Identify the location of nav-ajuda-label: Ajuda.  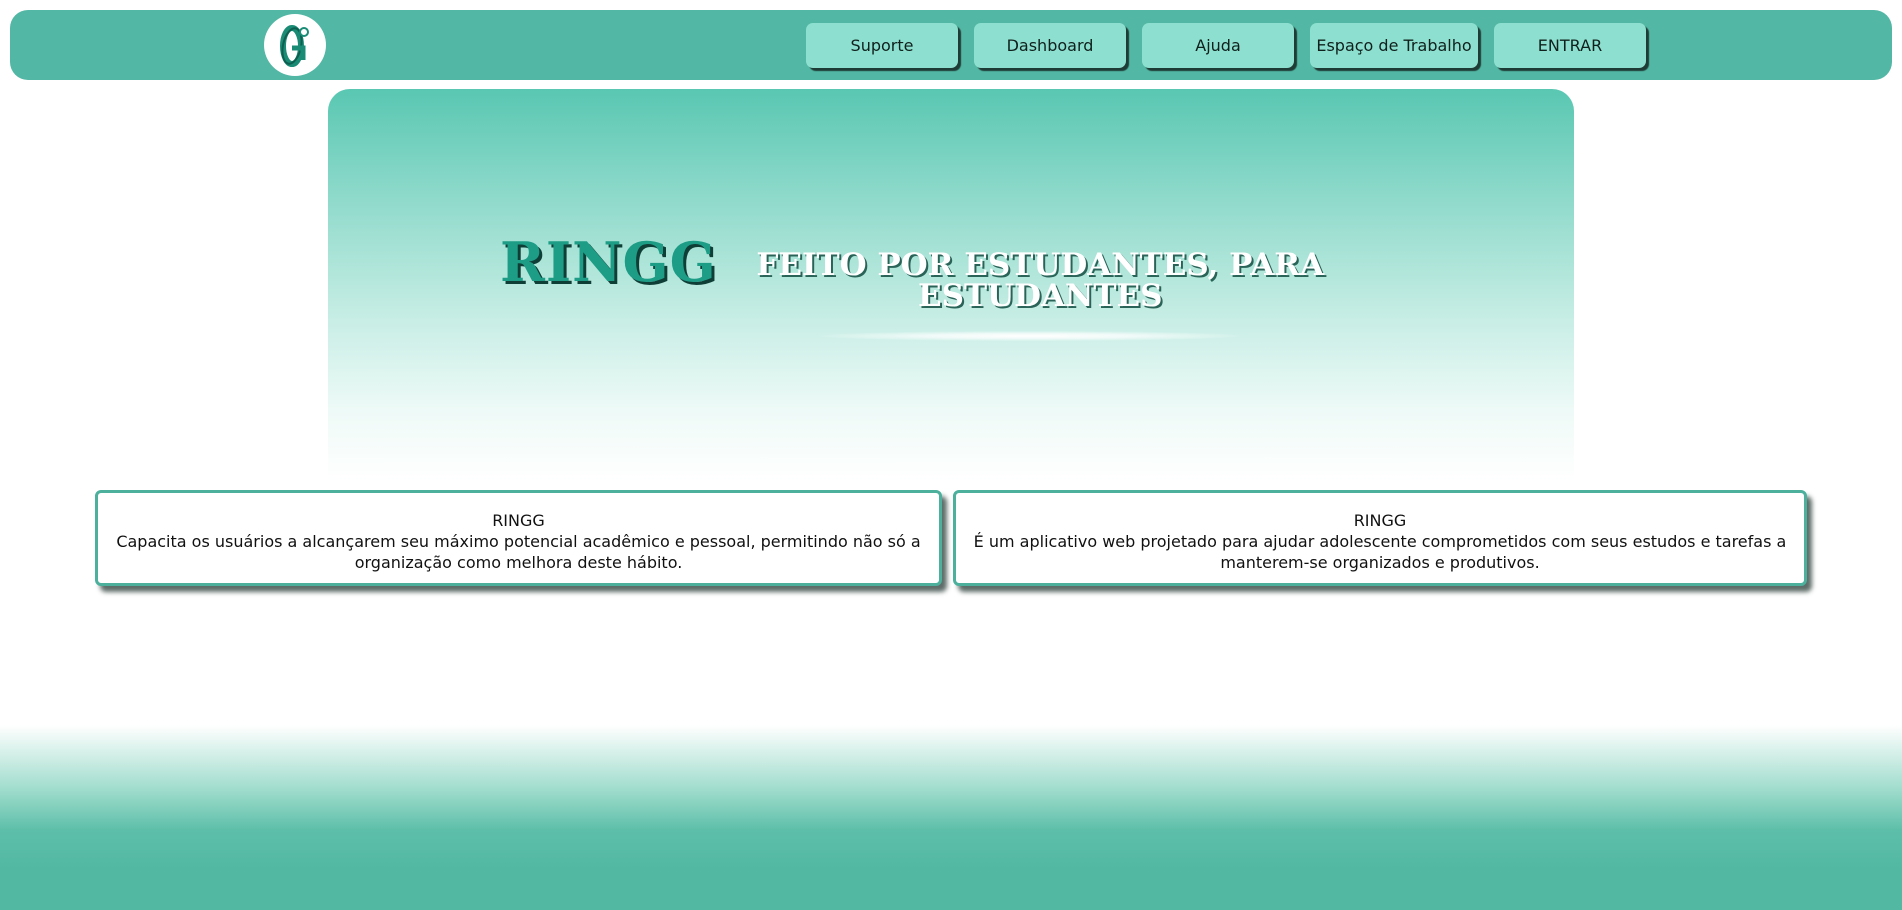
(1218, 45).